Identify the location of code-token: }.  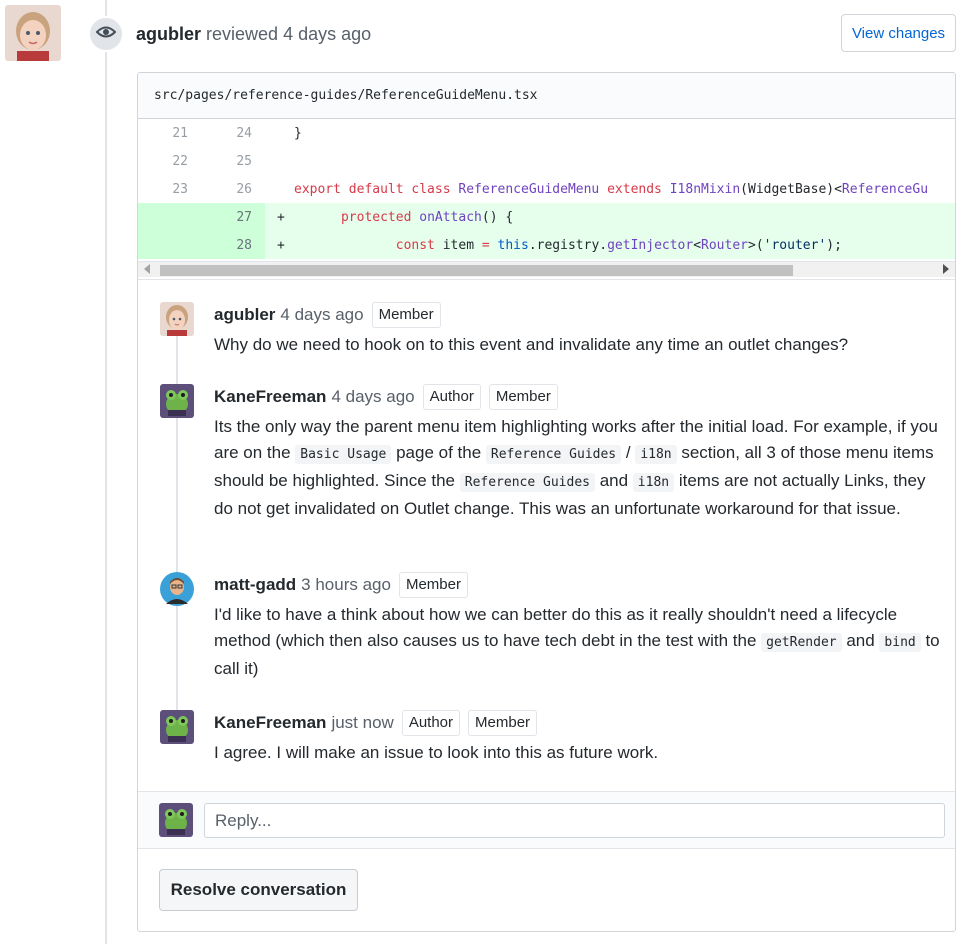
(298, 133).